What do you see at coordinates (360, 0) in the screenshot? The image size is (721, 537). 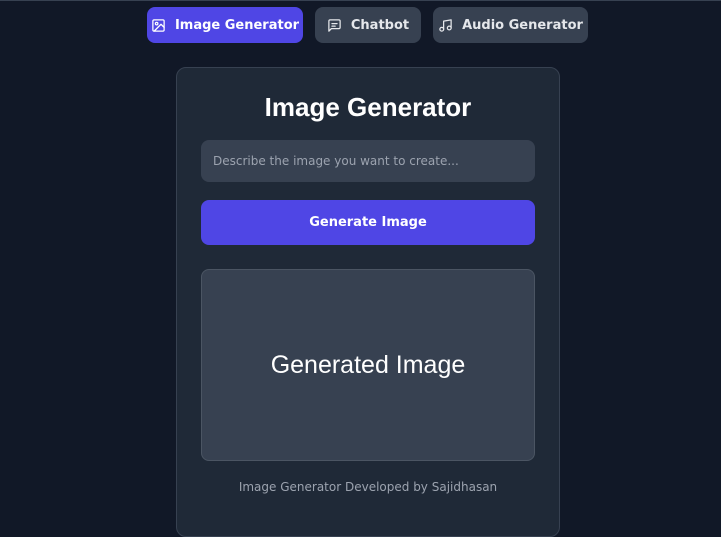 I see `top-divider` at bounding box center [360, 0].